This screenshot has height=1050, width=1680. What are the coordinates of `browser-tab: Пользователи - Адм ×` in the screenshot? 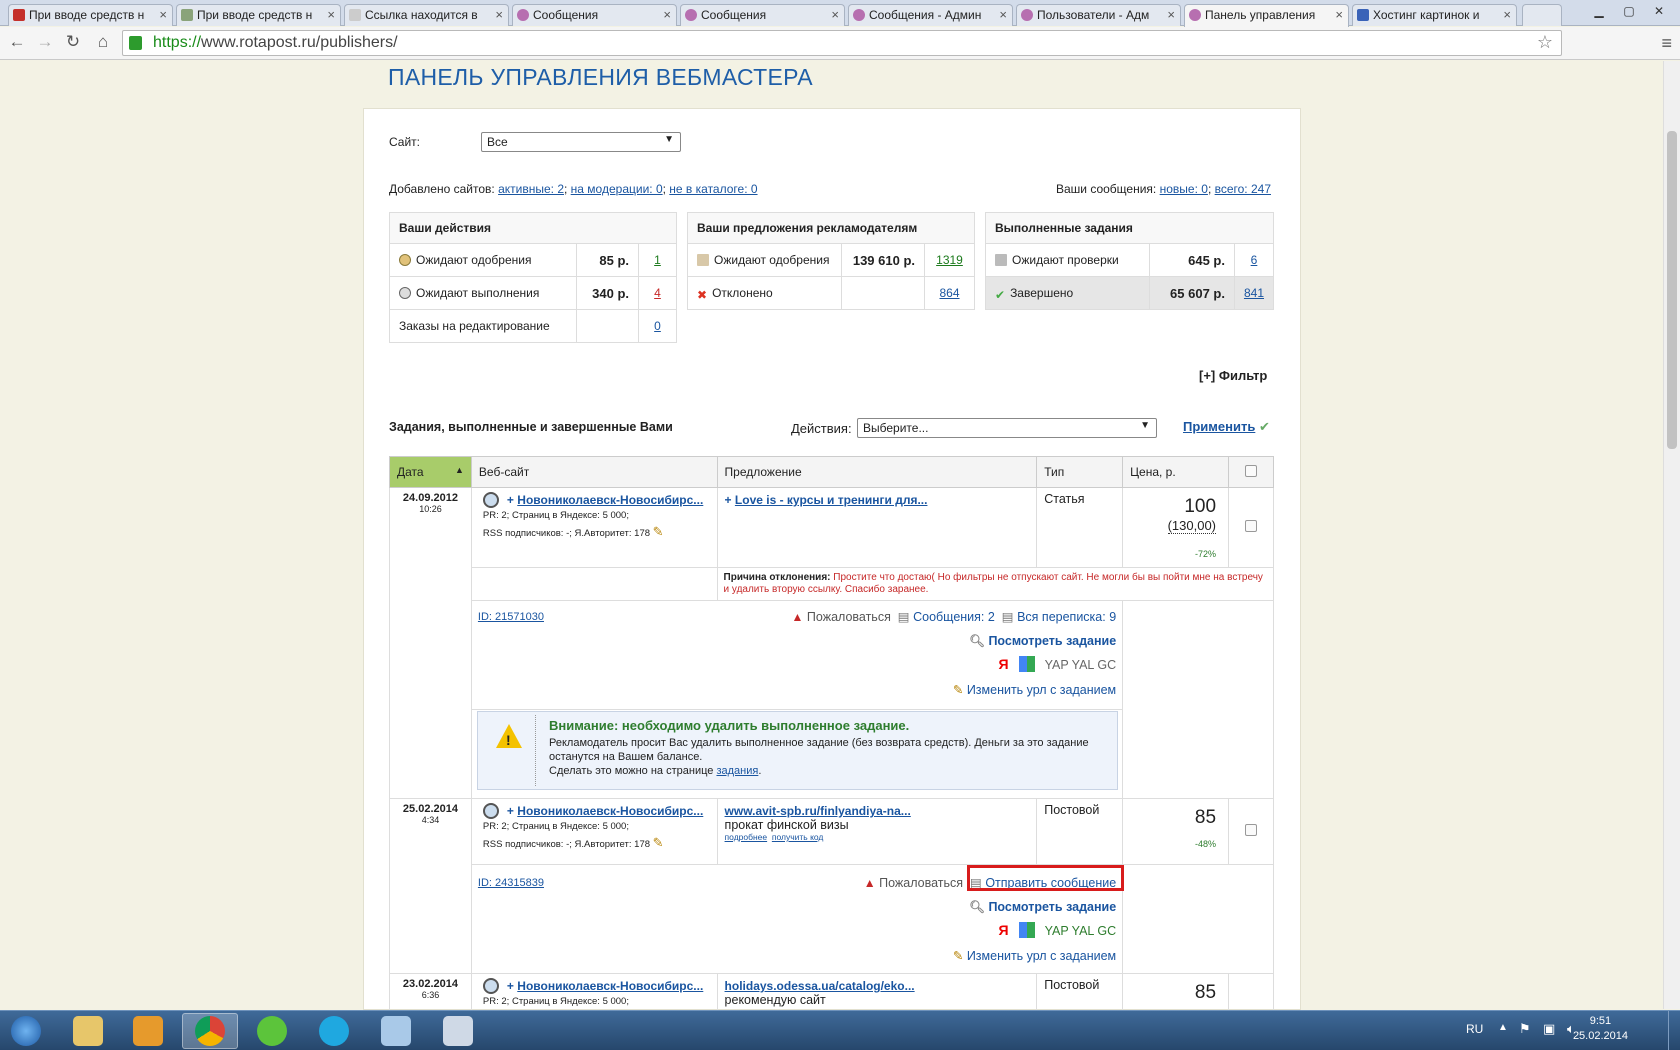 It's located at (1098, 15).